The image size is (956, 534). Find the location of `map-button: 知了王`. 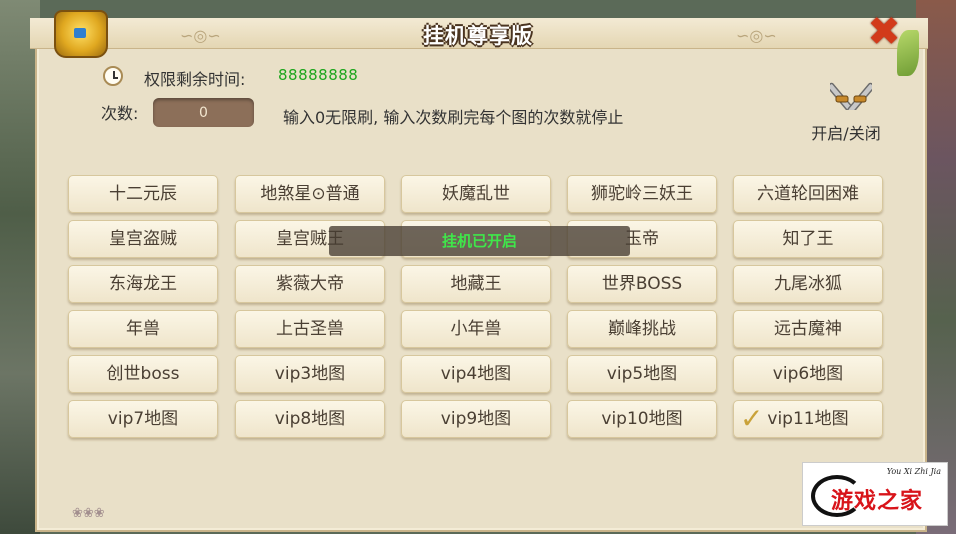

map-button: 知了王 is located at coordinates (808, 239).